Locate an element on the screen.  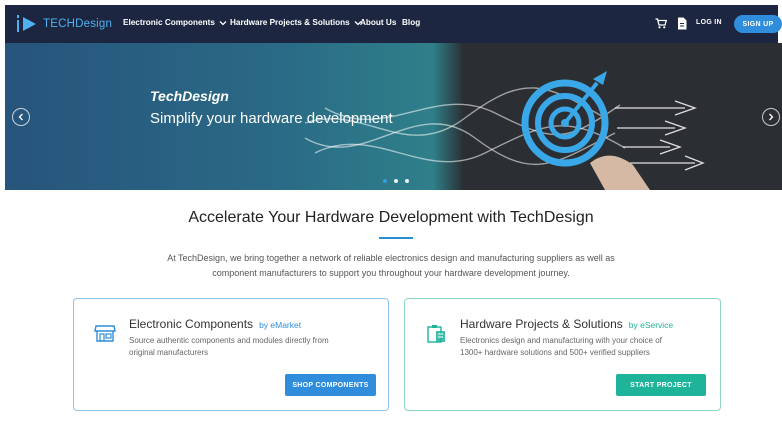
clipboard-icon is located at coordinates (436, 334).